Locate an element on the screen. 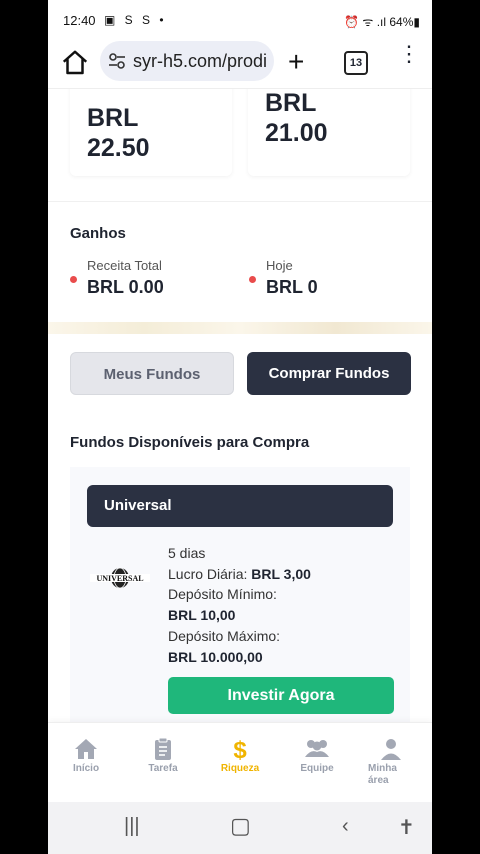 The image size is (480, 854). back-icon: ‹ is located at coordinates (345, 826).